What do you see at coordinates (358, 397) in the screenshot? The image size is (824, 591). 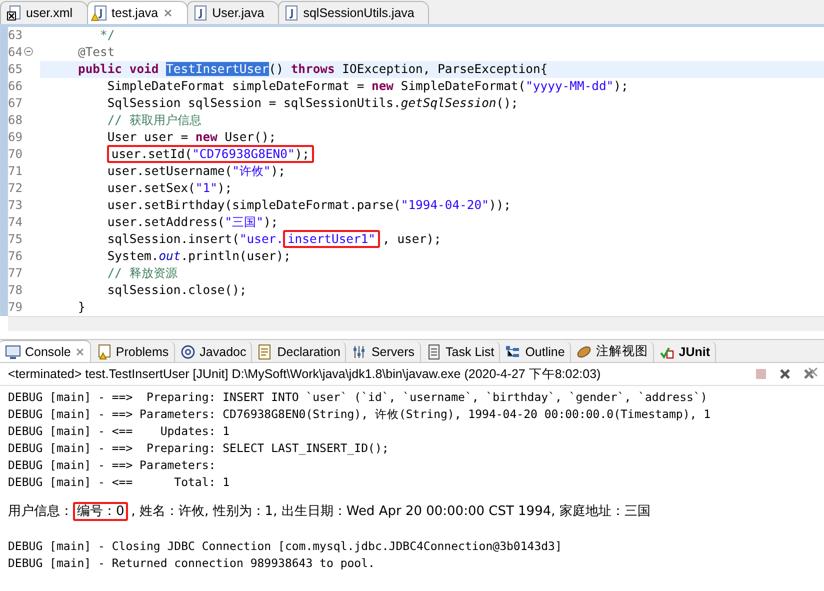 I see `log-line: DEBUG [main] - ==> Preparing: INSERT INTO `user` (`id`, `username`, `birthday`, `gender`, `address`)` at bounding box center [358, 397].